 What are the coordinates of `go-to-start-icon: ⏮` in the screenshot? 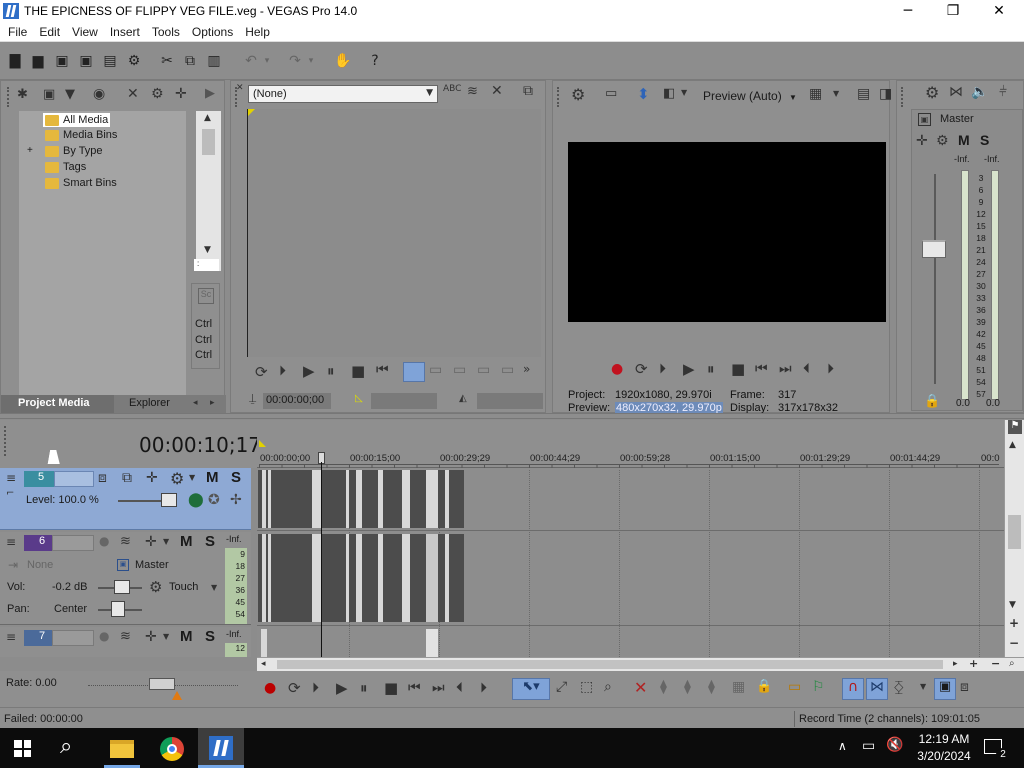 It's located at (414, 688).